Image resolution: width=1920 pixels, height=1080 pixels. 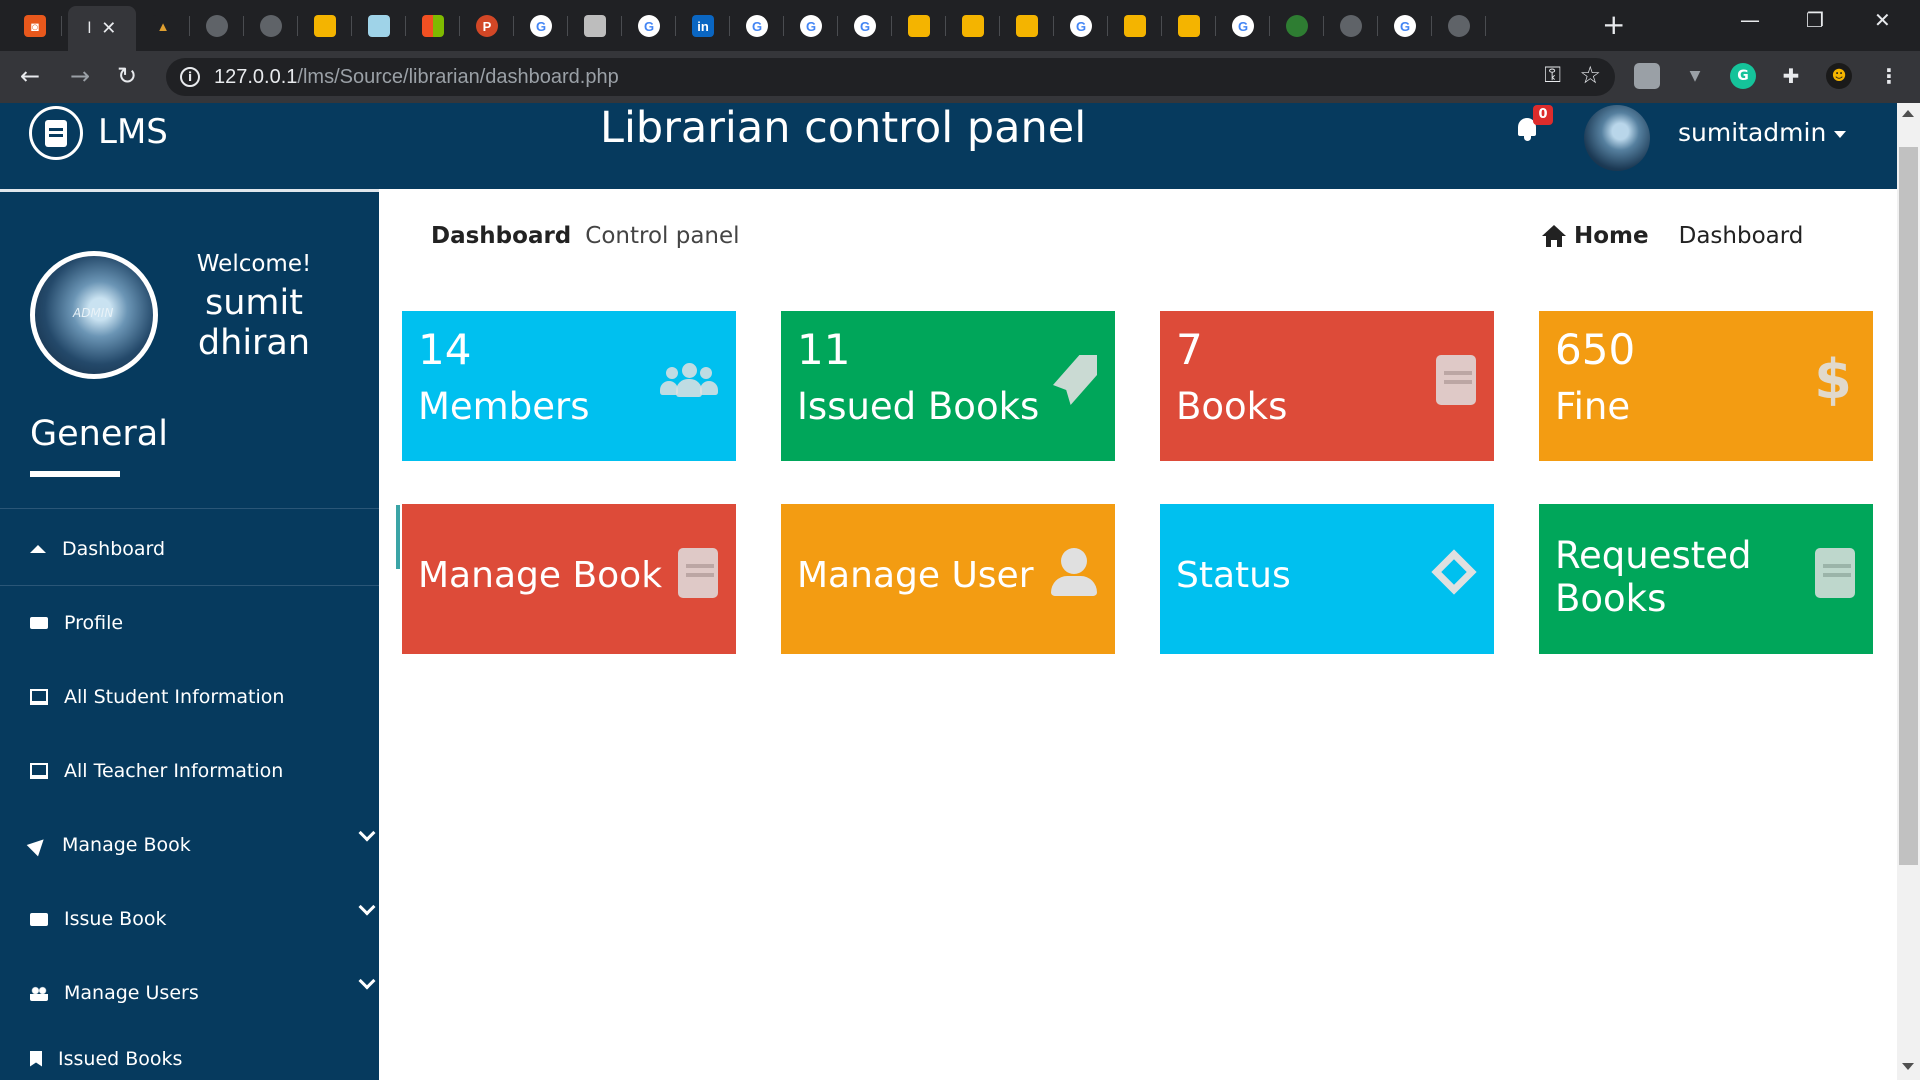 What do you see at coordinates (94, 315) in the screenshot?
I see `sidebar-avatar: ADMIN` at bounding box center [94, 315].